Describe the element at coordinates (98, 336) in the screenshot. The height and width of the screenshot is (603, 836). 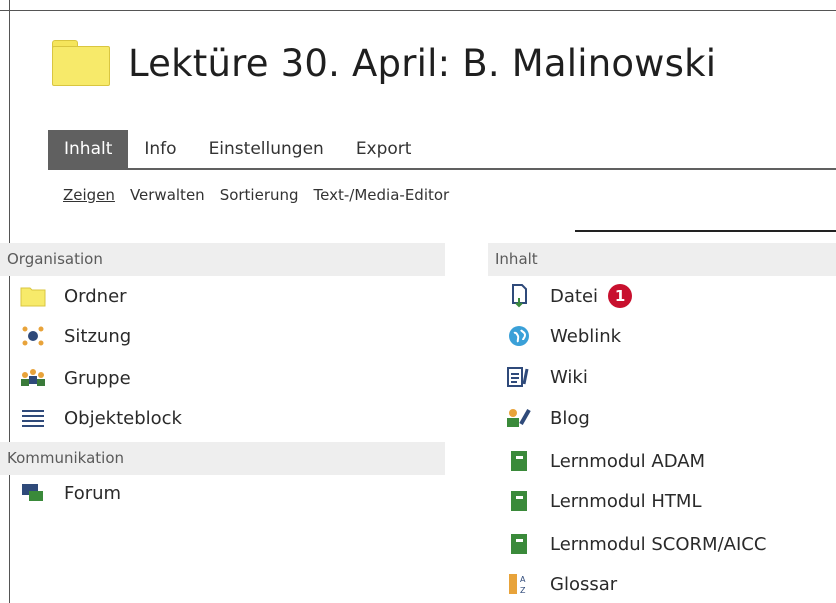
I see `item-label: Sitzung` at that location.